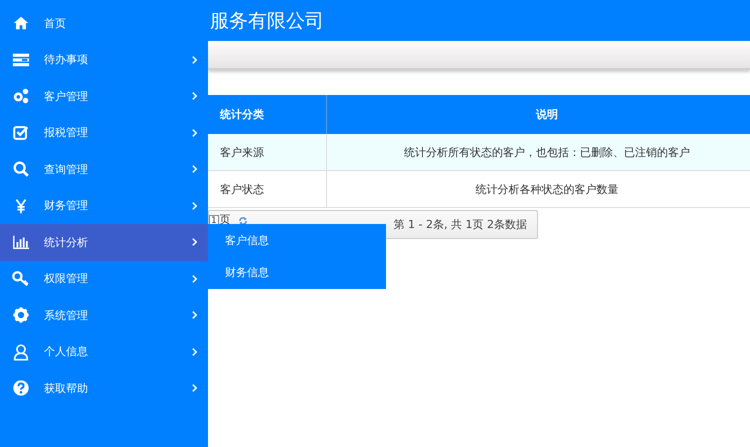 Image resolution: width=750 pixels, height=447 pixels. I want to click on key-icon, so click(21, 279).